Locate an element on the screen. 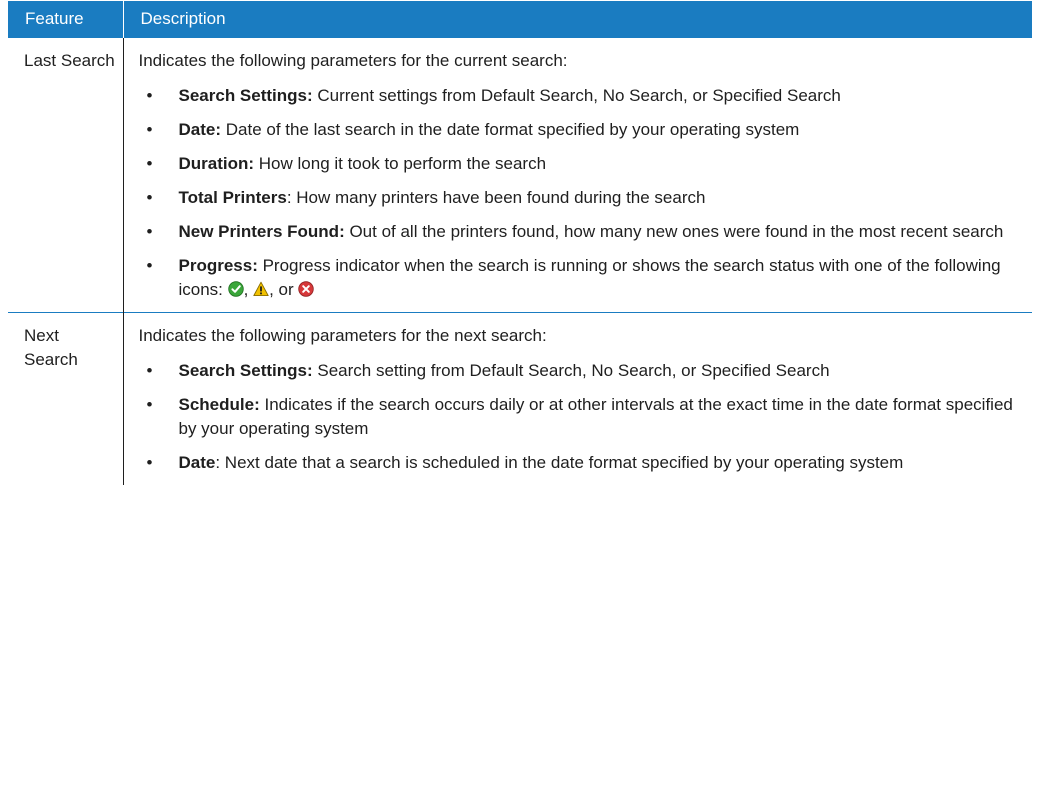 The height and width of the screenshot is (805, 1039). error-icon is located at coordinates (306, 289).